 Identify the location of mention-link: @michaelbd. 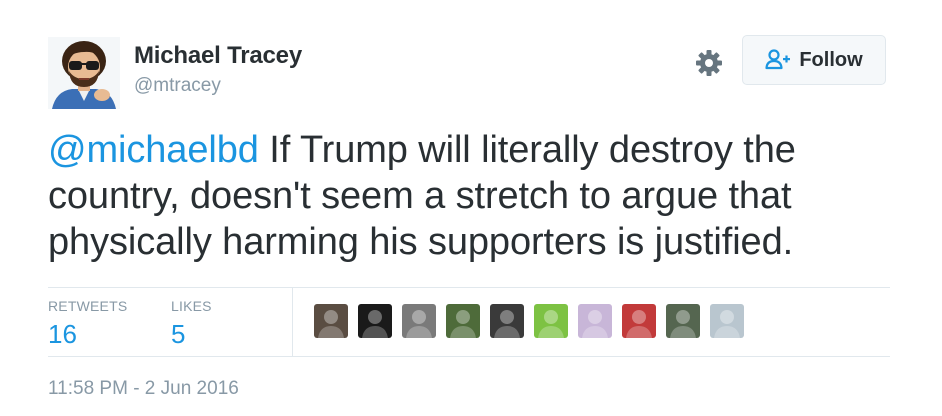
(153, 150).